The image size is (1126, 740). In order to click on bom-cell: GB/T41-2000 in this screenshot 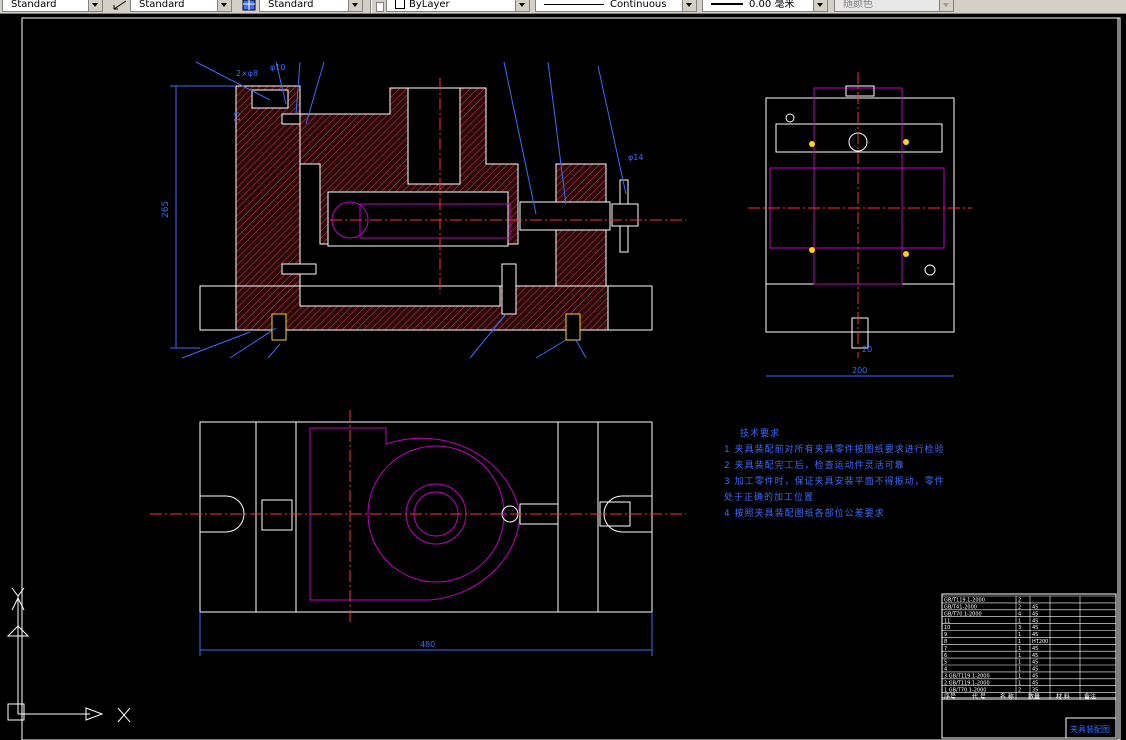, I will do `click(960, 608)`.